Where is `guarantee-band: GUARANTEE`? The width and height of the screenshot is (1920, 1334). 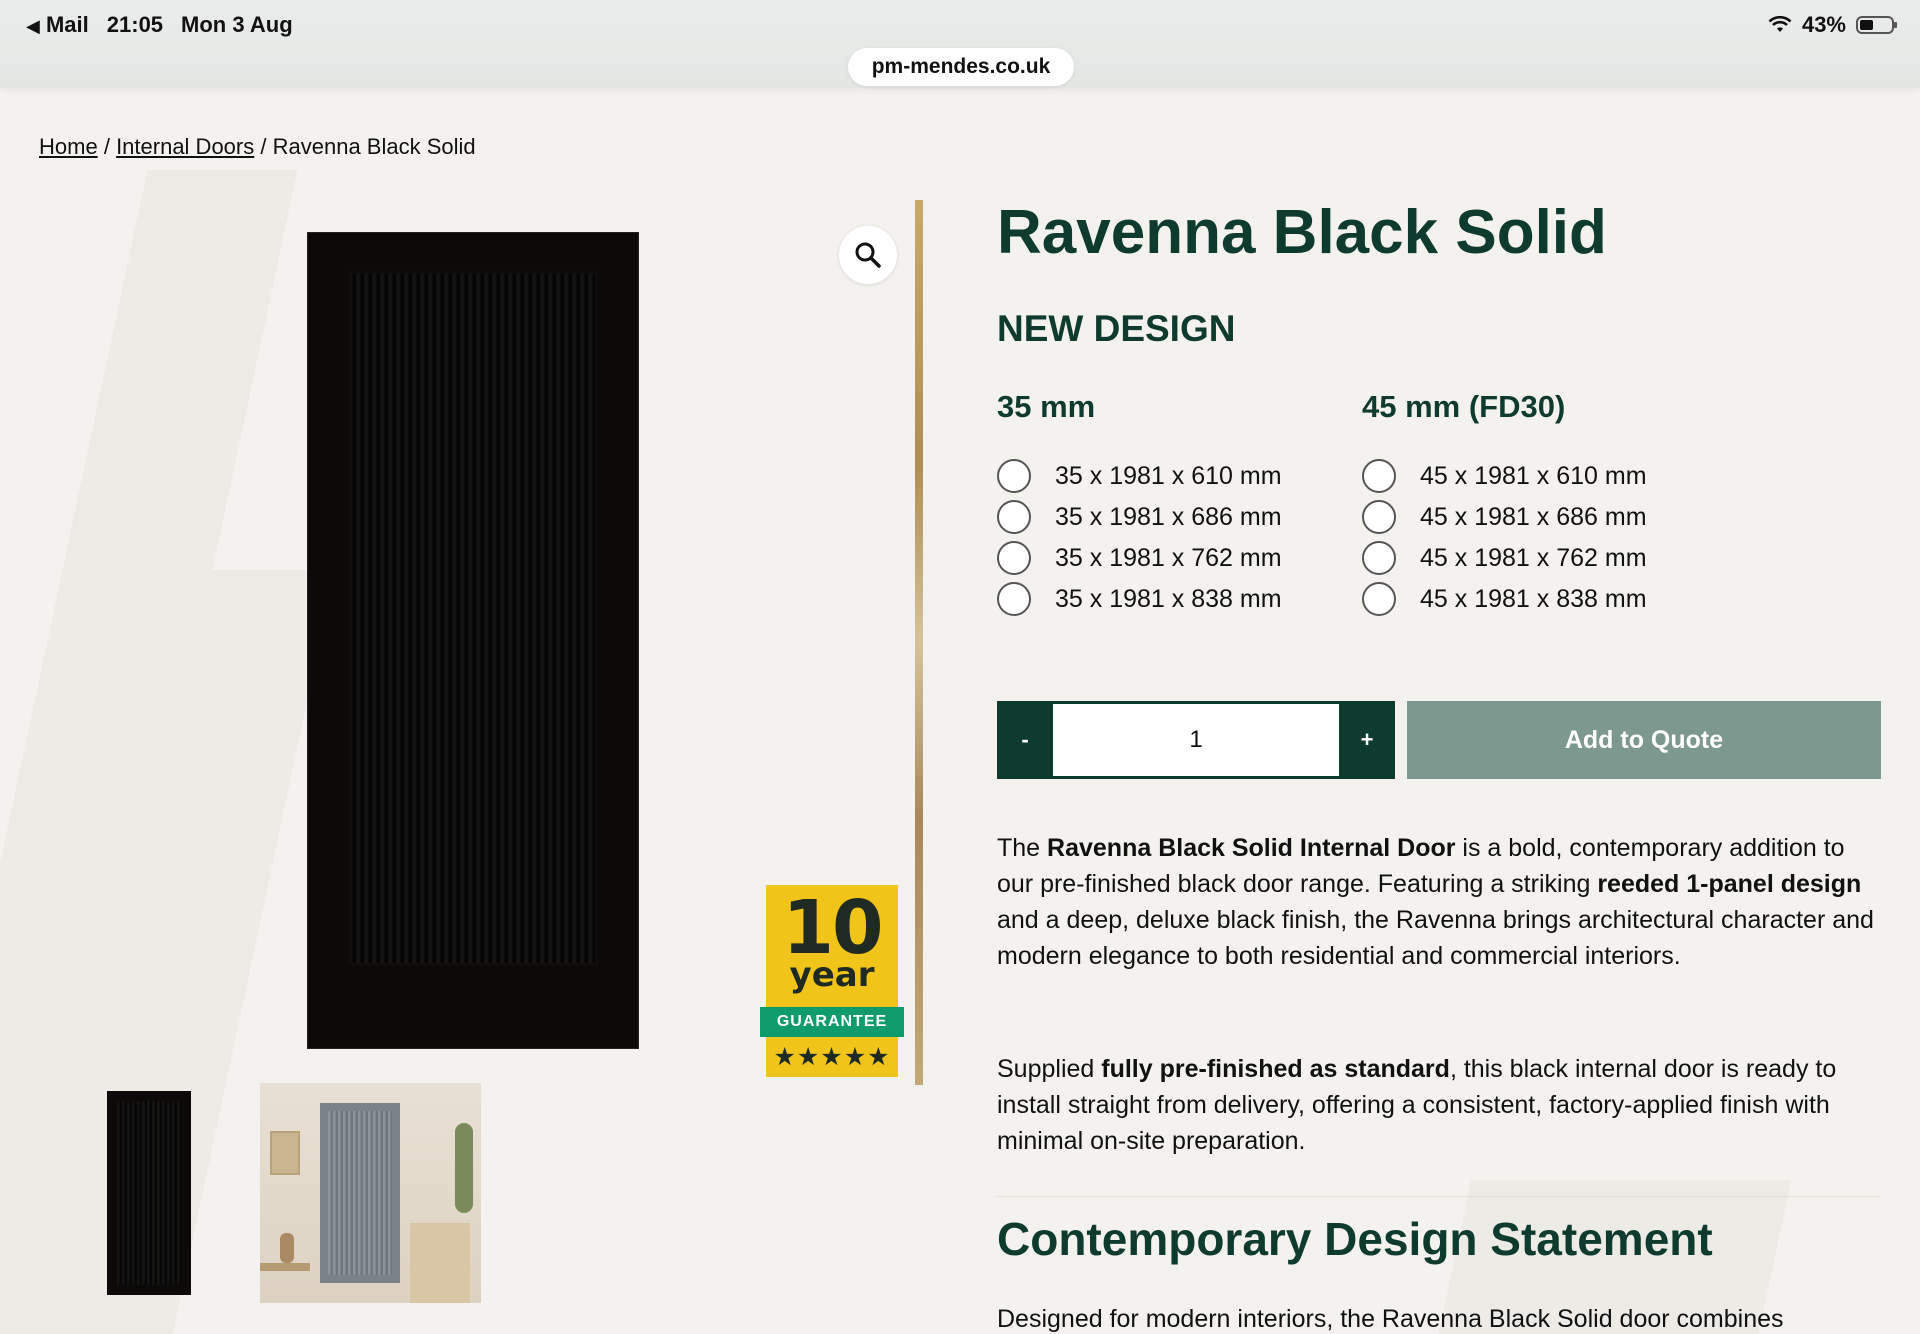
guarantee-band: GUARANTEE is located at coordinates (832, 1022).